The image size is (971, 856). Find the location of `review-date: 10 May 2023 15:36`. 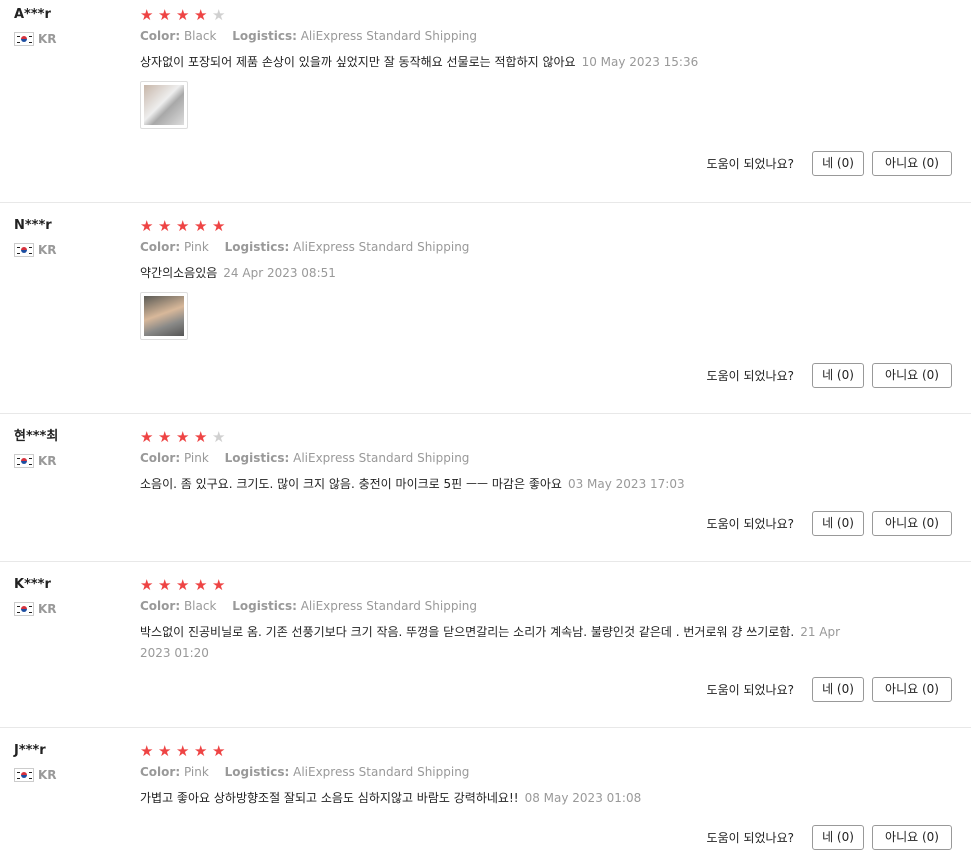

review-date: 10 May 2023 15:36 is located at coordinates (640, 62).